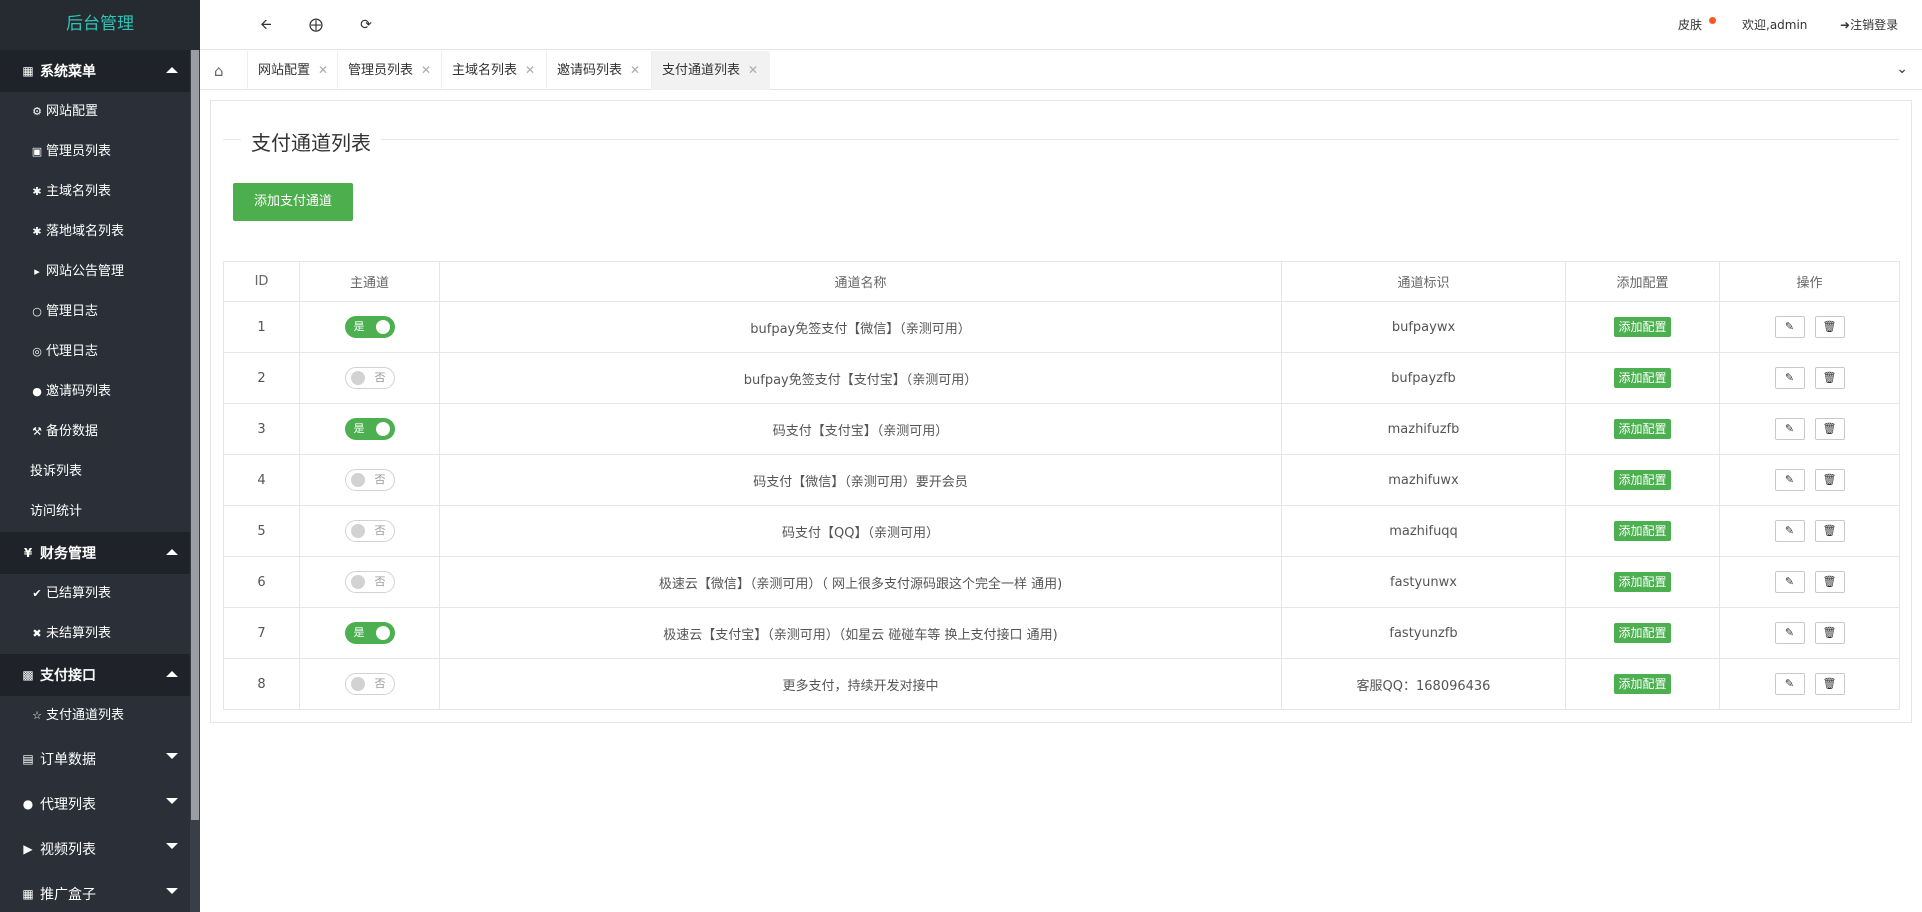 The height and width of the screenshot is (912, 1922). I want to click on sidebar-group-finance: ¥ 财务管理, so click(95, 553).